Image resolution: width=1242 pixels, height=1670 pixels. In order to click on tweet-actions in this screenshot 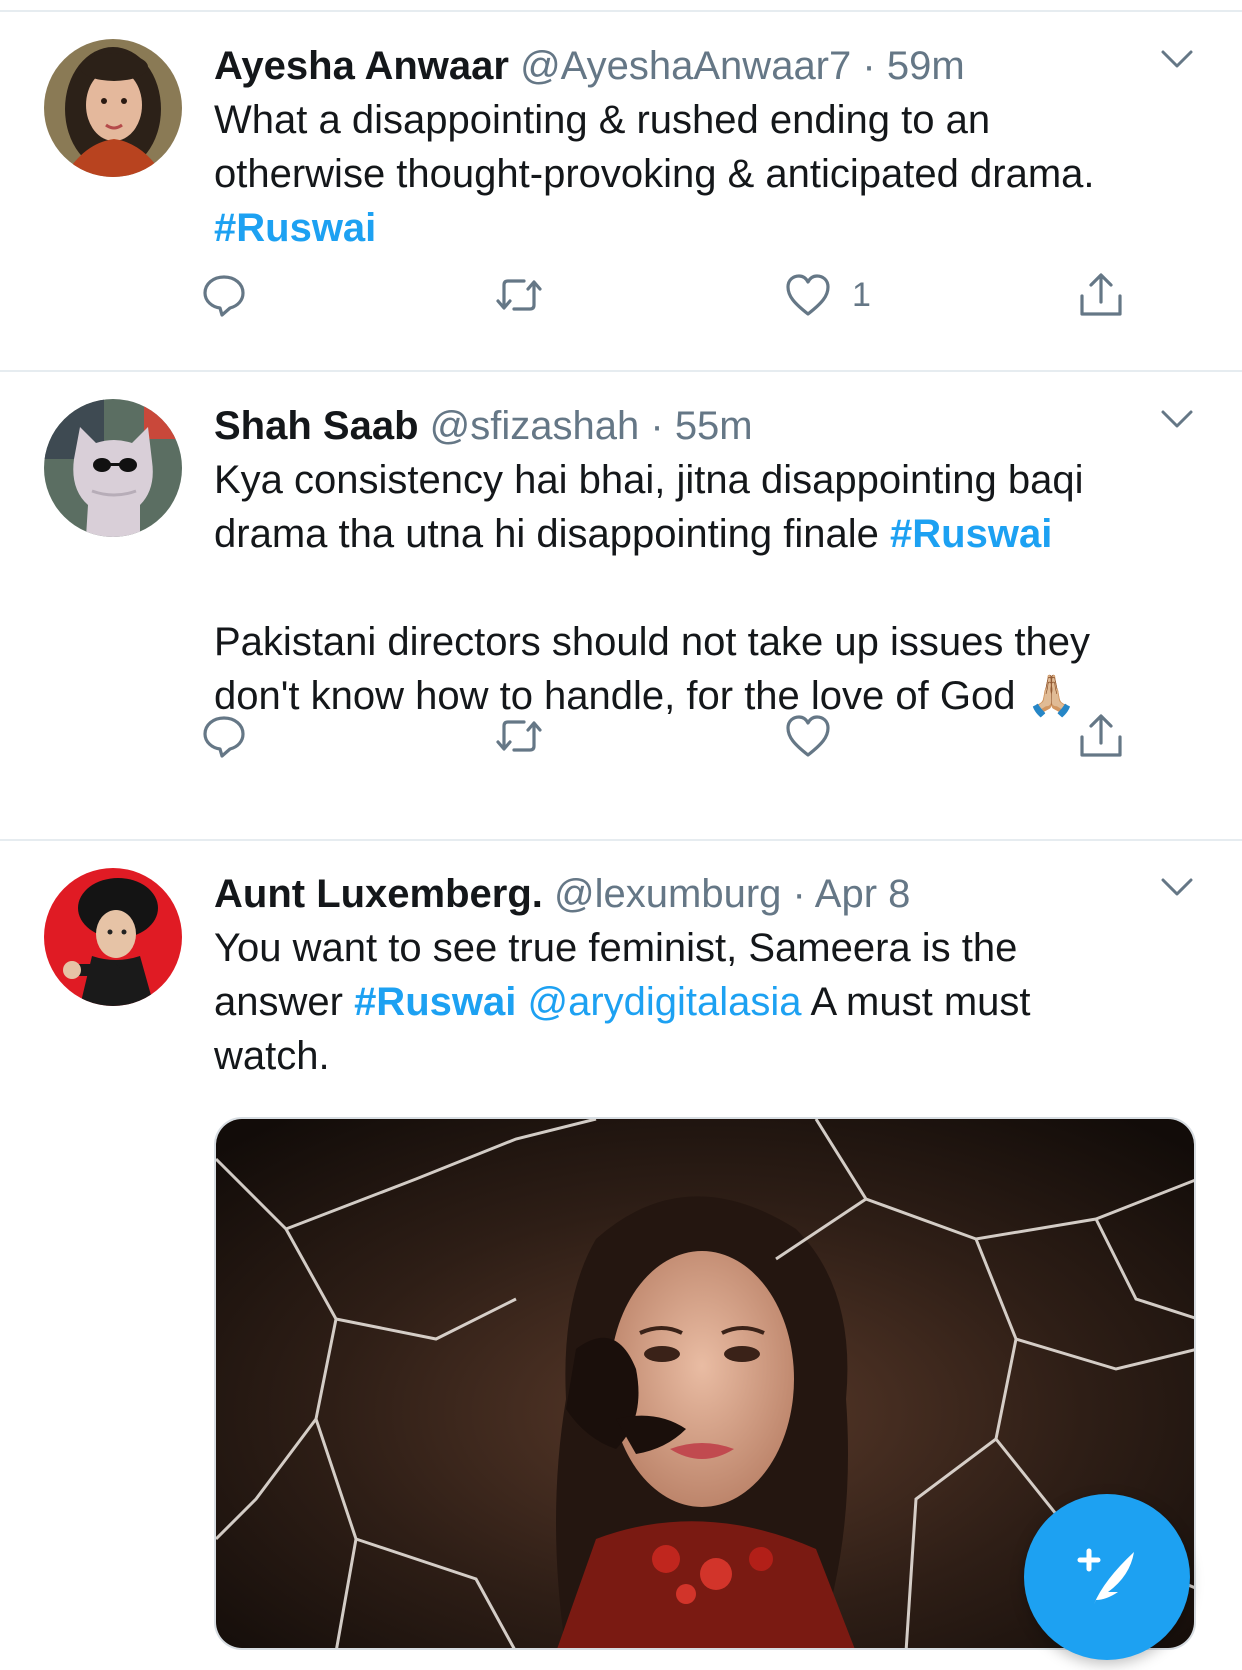, I will do `click(621, 736)`.